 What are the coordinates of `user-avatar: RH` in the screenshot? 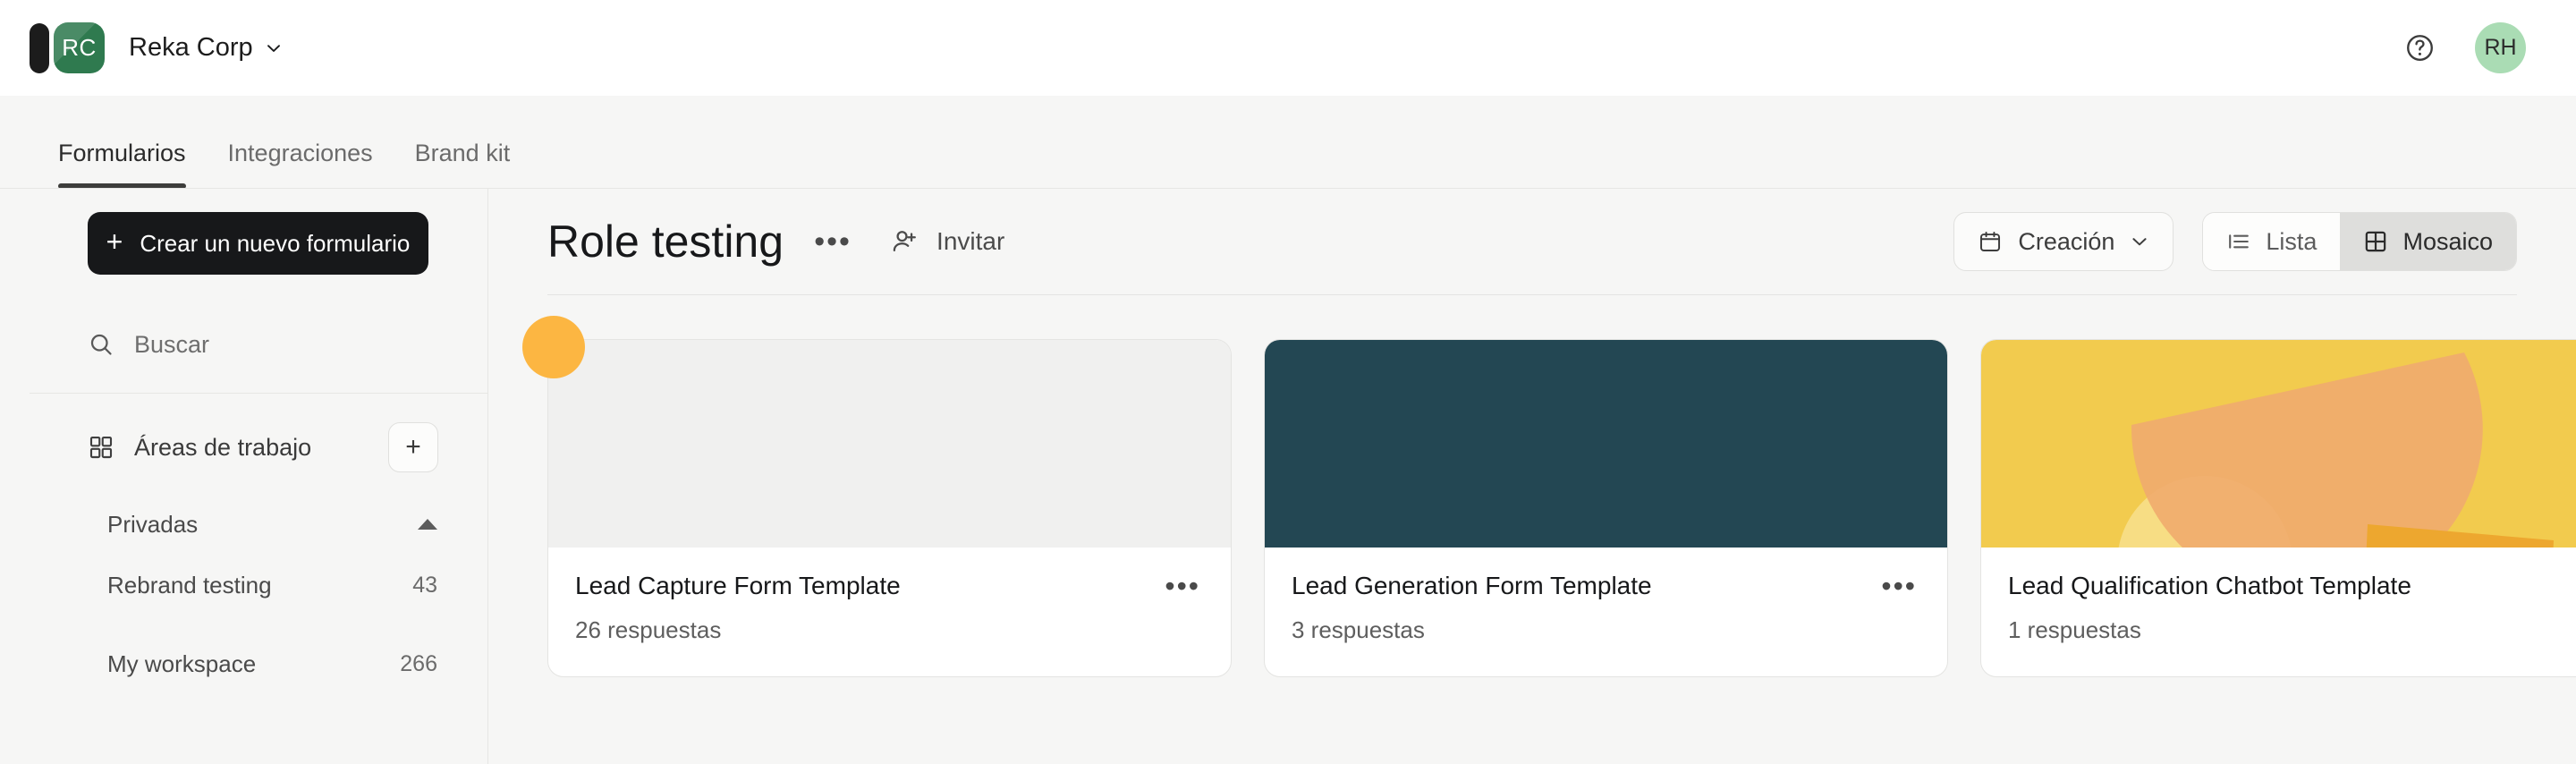 It's located at (2500, 48).